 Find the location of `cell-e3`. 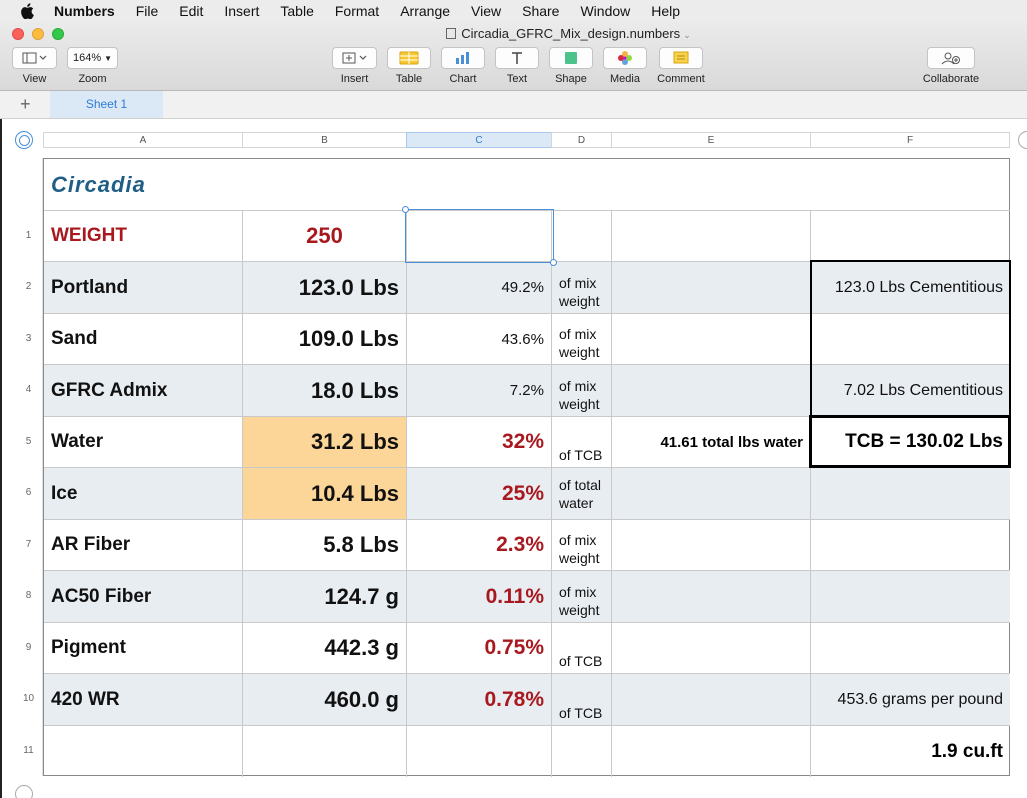

cell-e3 is located at coordinates (711, 339).